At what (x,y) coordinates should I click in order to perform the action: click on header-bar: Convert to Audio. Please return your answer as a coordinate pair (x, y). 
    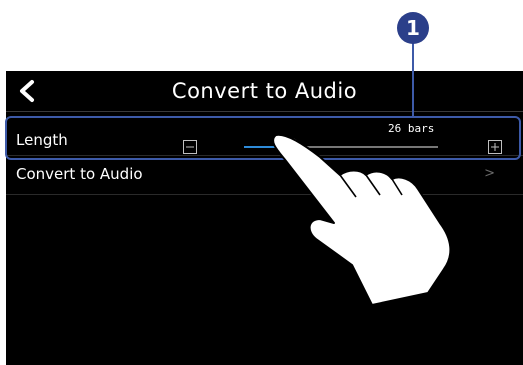
    Looking at the image, I should click on (264, 91).